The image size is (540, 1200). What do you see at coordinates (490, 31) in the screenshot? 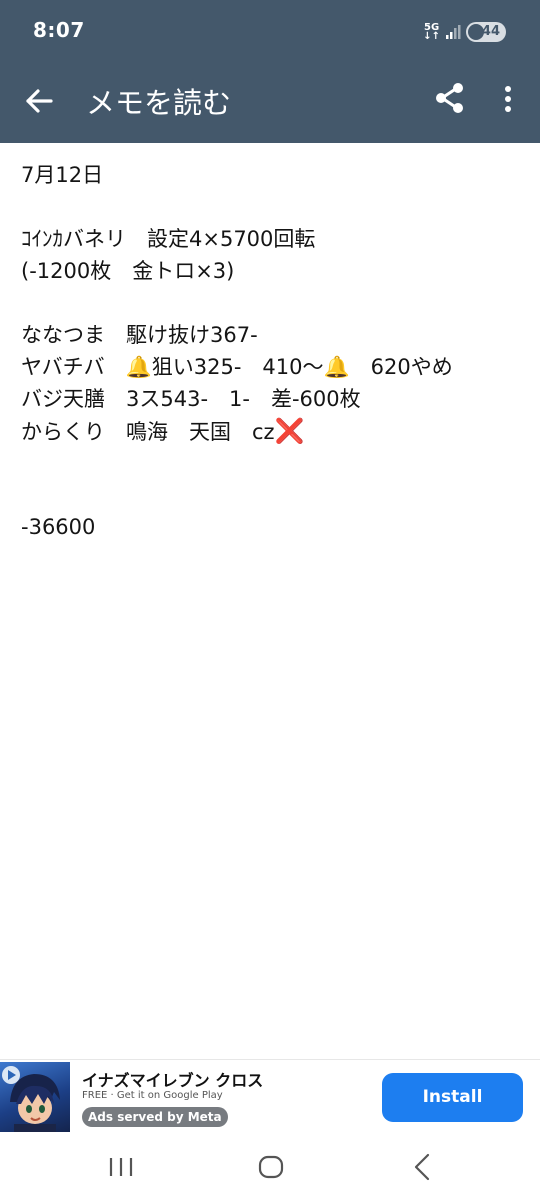
I see `battery-level: 44` at bounding box center [490, 31].